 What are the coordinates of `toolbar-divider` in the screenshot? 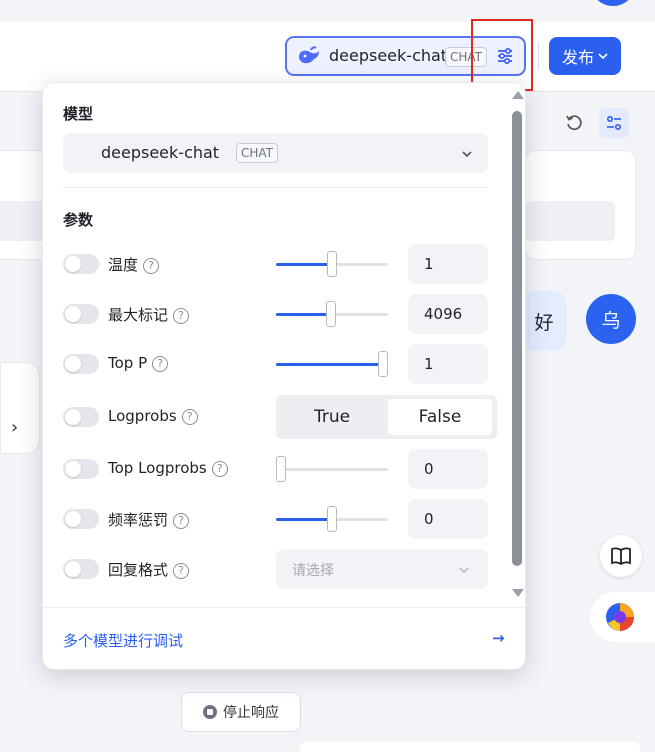 It's located at (538, 56).